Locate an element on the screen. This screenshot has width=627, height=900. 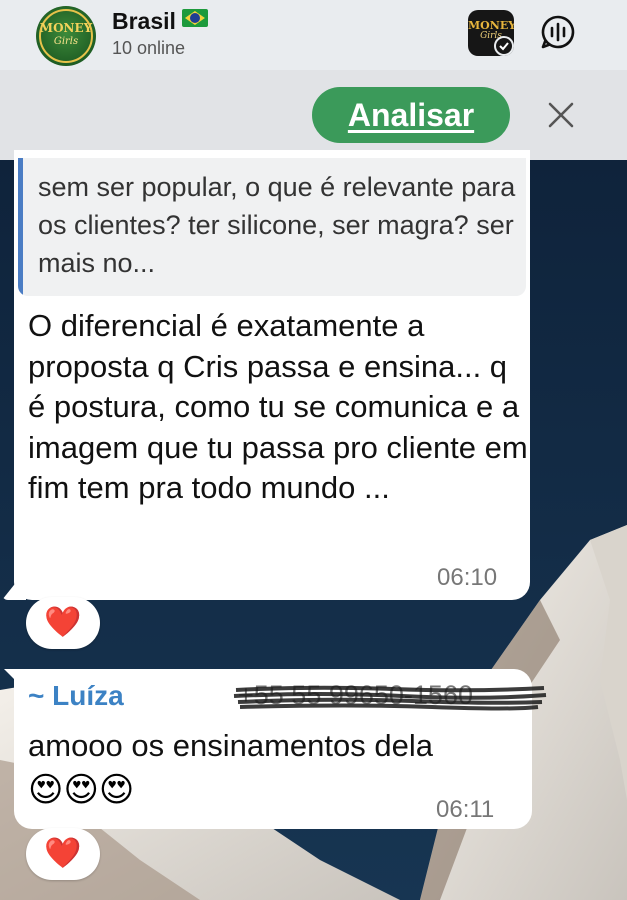
group-title: Brasil is located at coordinates (160, 21).